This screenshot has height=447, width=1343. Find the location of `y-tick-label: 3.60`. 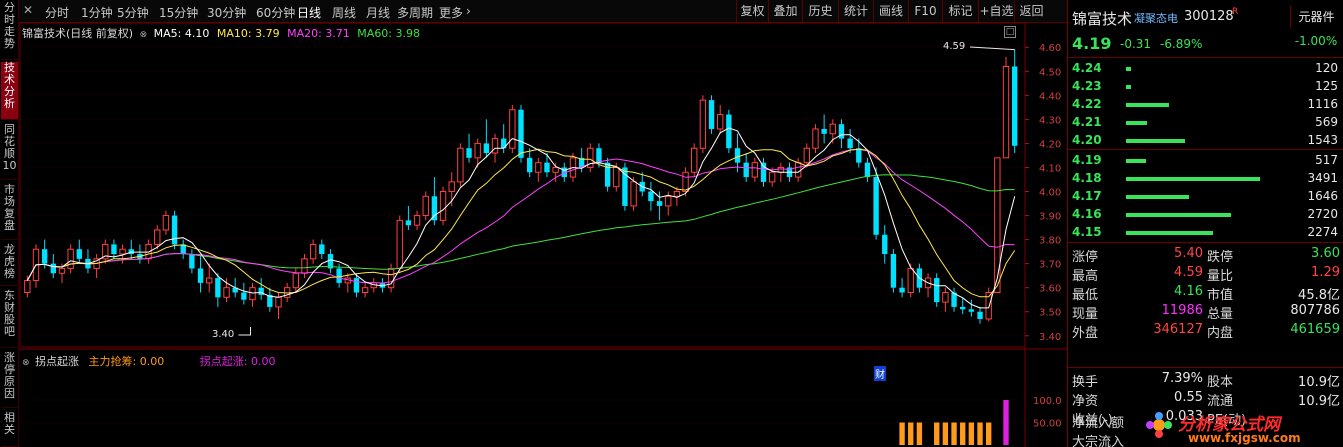

y-tick-label: 3.60 is located at coordinates (1050, 289).